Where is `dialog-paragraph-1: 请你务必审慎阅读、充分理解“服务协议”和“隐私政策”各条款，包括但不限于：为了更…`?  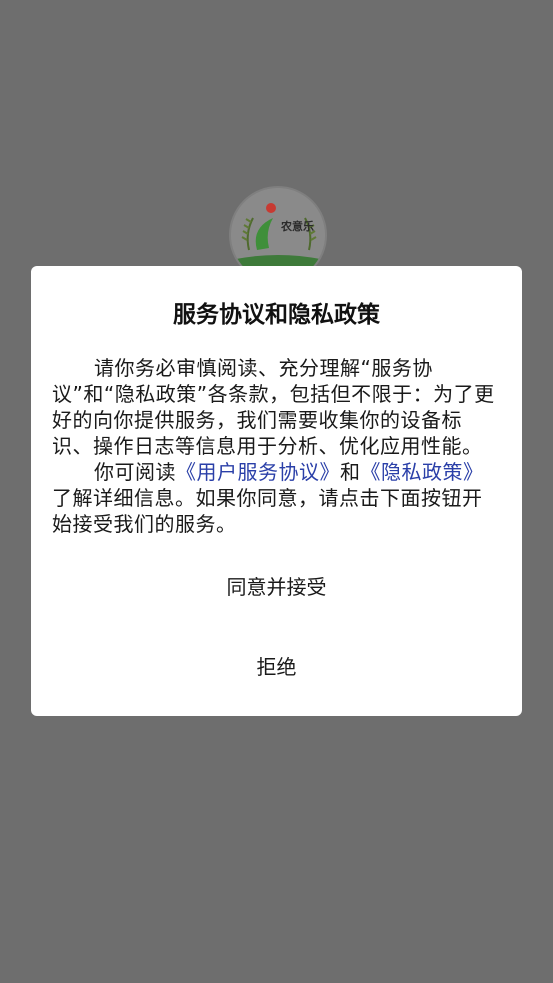 dialog-paragraph-1: 请你务必审慎阅读、充分理解“服务协议”和“隐私政策”各条款，包括但不限于：为了更… is located at coordinates (273, 407).